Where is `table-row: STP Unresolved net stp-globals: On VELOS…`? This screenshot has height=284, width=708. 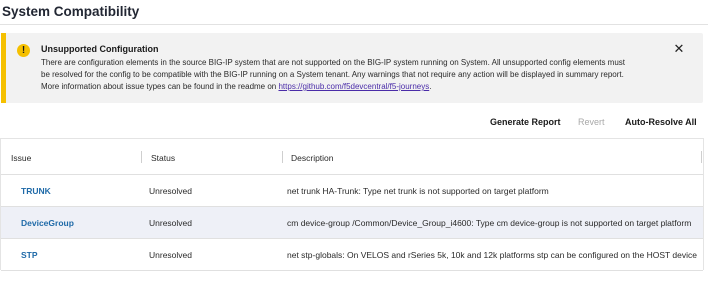
table-row: STP Unresolved net stp-globals: On VELOS… is located at coordinates (352, 255).